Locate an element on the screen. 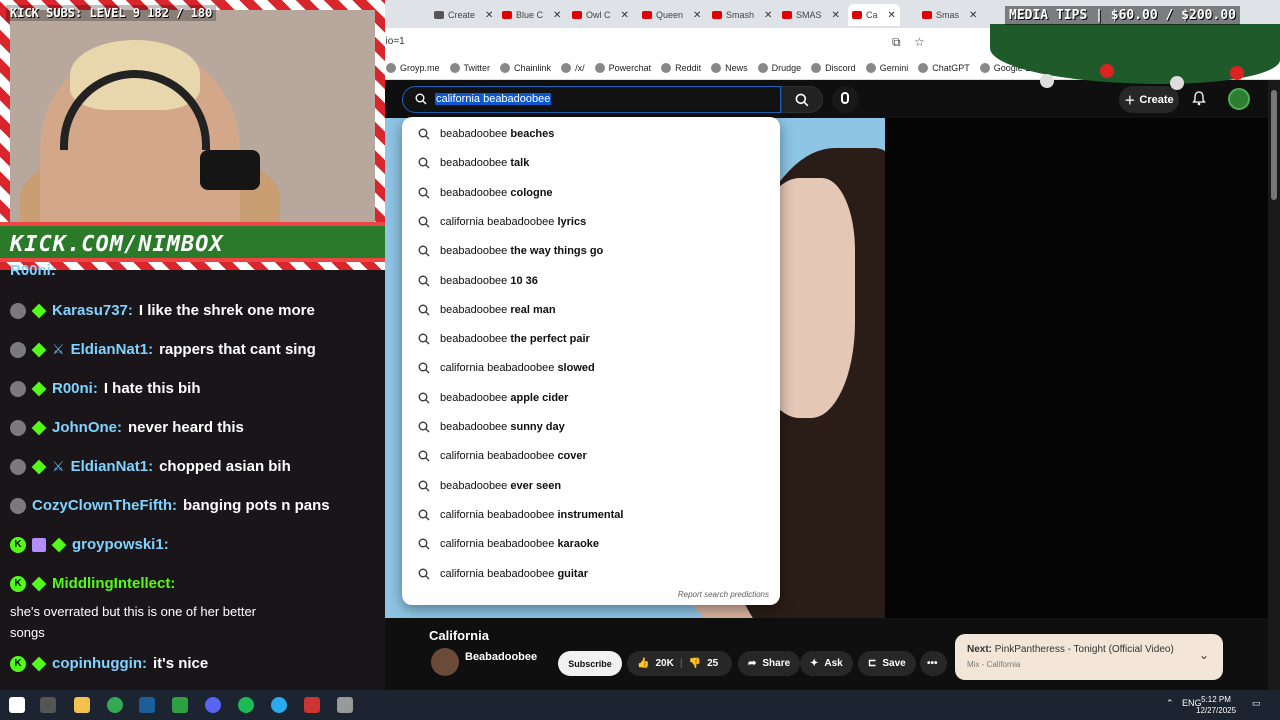 Image resolution: width=1280 pixels, height=720 pixels. search-suggestion: california beabadoobee guitar is located at coordinates (591, 574).